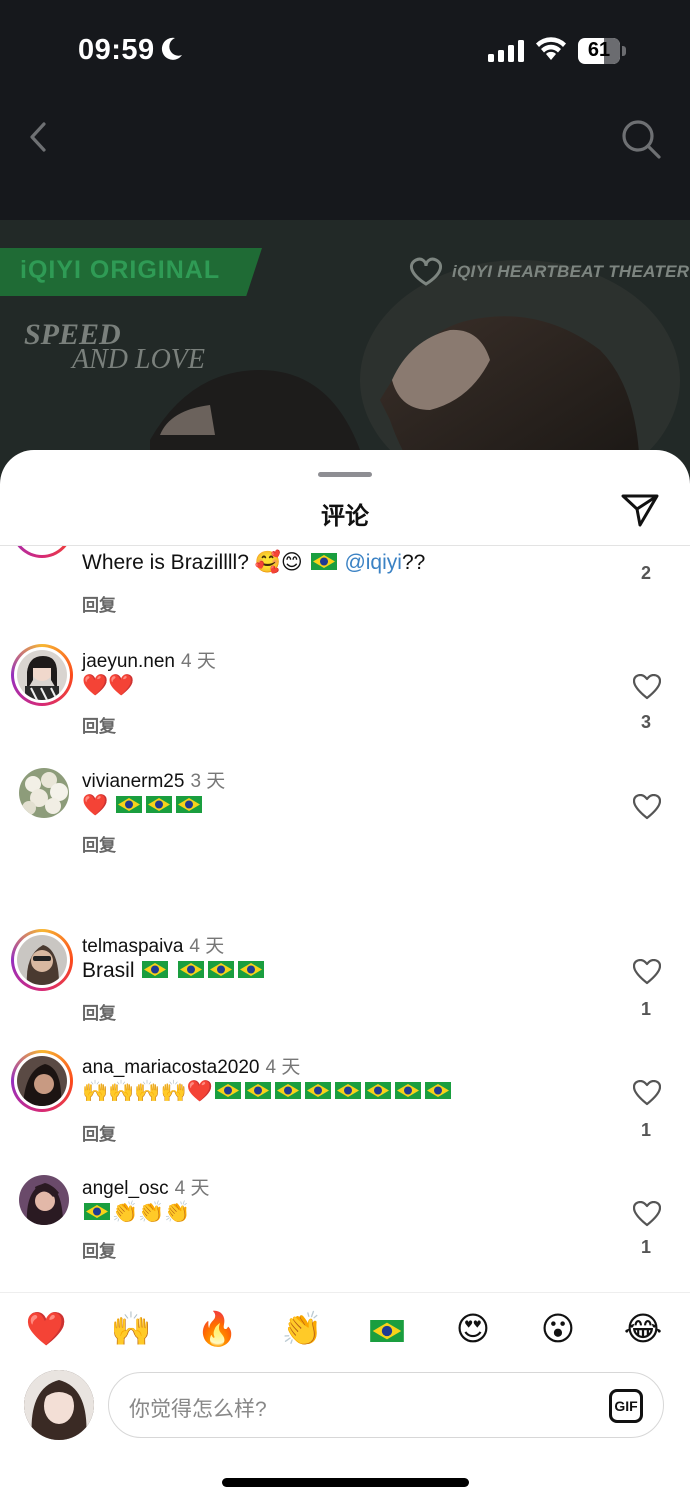  I want to click on comment-username: vivianerm25, so click(133, 781).